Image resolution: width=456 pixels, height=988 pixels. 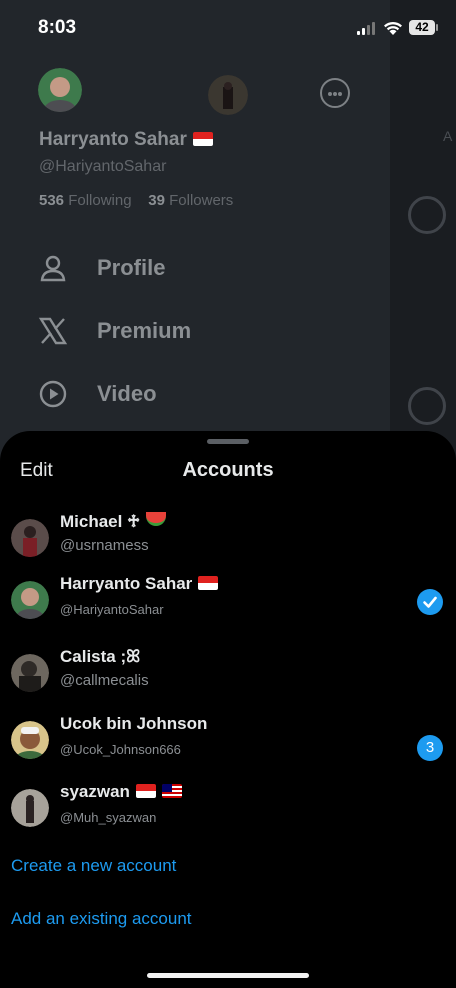 What do you see at coordinates (100, 200) in the screenshot?
I see `following-label: Following` at bounding box center [100, 200].